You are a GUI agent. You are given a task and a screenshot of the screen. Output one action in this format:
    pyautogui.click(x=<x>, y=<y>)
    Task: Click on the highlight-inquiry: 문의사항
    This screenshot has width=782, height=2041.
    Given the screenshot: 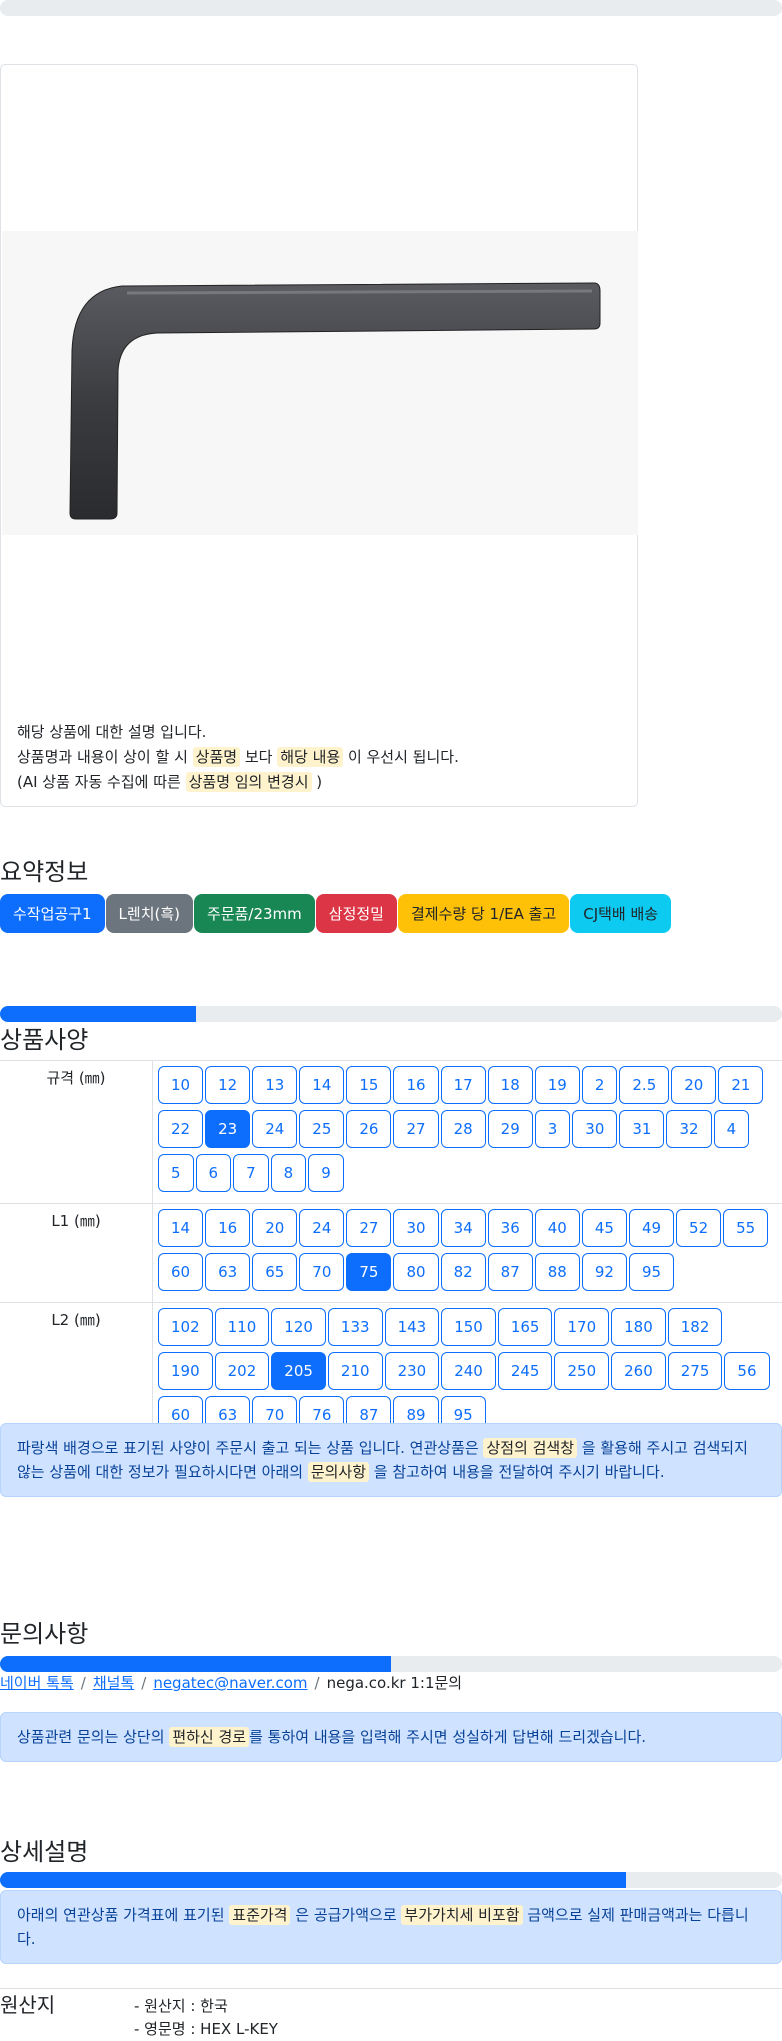 What is the action you would take?
    pyautogui.click(x=338, y=1472)
    